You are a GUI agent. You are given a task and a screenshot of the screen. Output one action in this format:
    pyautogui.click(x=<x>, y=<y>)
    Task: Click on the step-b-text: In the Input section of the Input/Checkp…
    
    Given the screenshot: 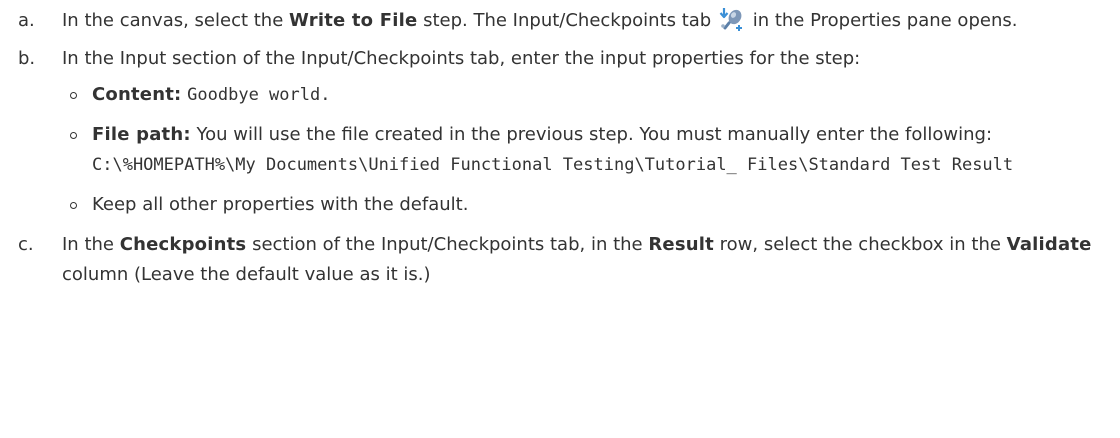 What is the action you would take?
    pyautogui.click(x=461, y=58)
    